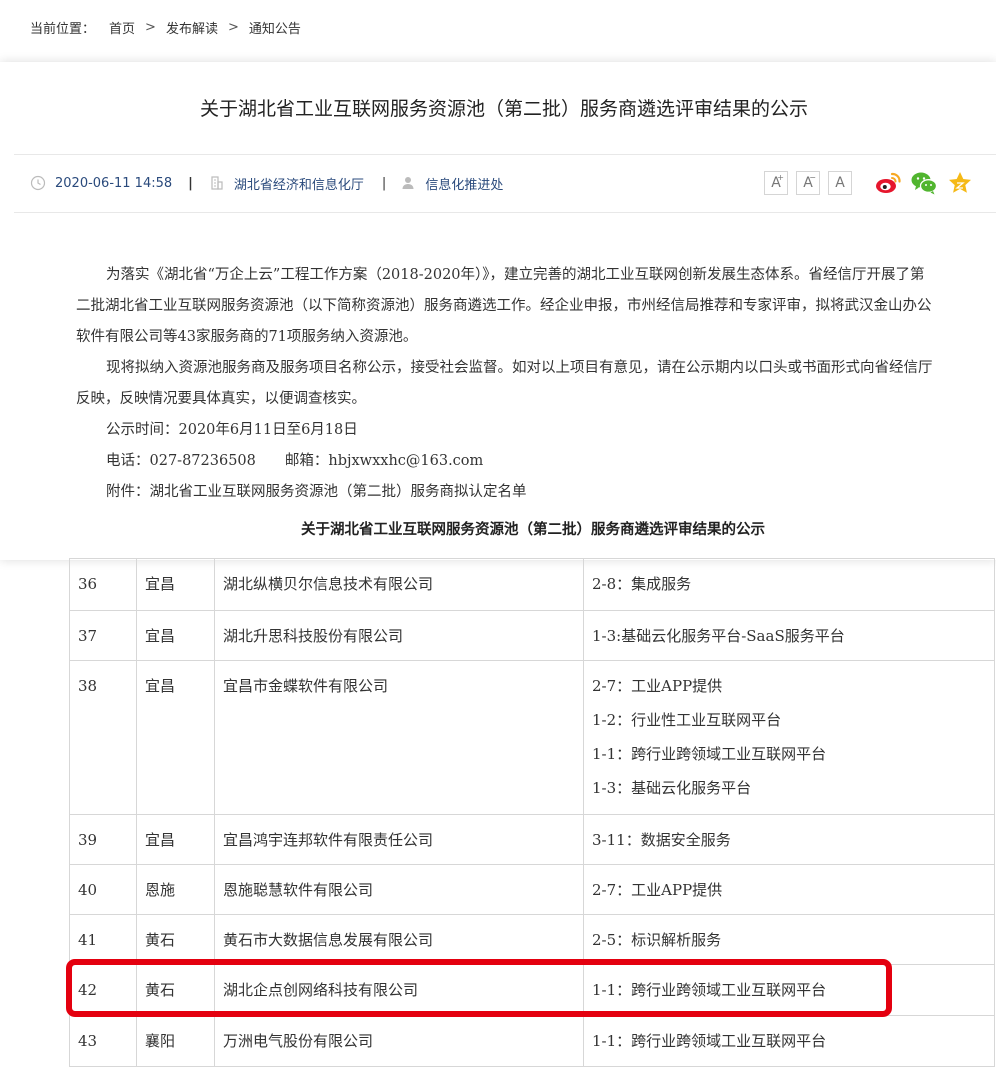 This screenshot has width=996, height=1067. What do you see at coordinates (103, 939) in the screenshot?
I see `row-number-cell: 41` at bounding box center [103, 939].